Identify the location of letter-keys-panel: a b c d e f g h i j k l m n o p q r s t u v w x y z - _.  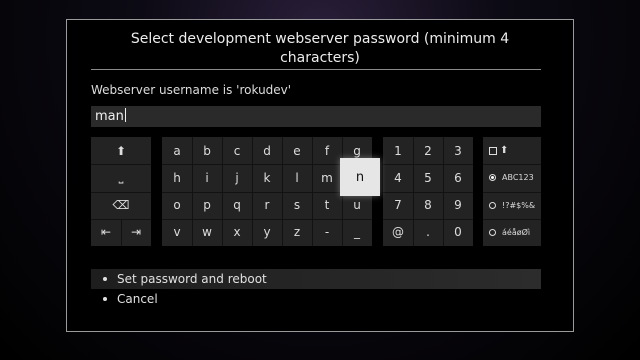
(271, 191).